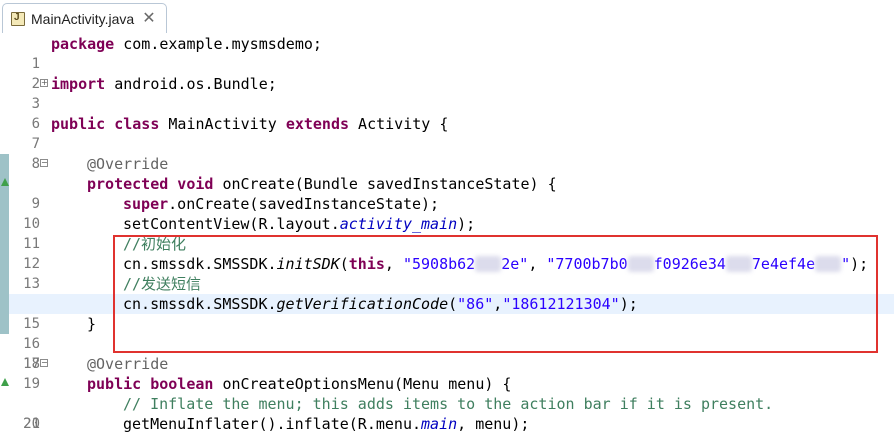  I want to click on code-text: getMenuInflater().inflate(R.menu., so click(272, 424).